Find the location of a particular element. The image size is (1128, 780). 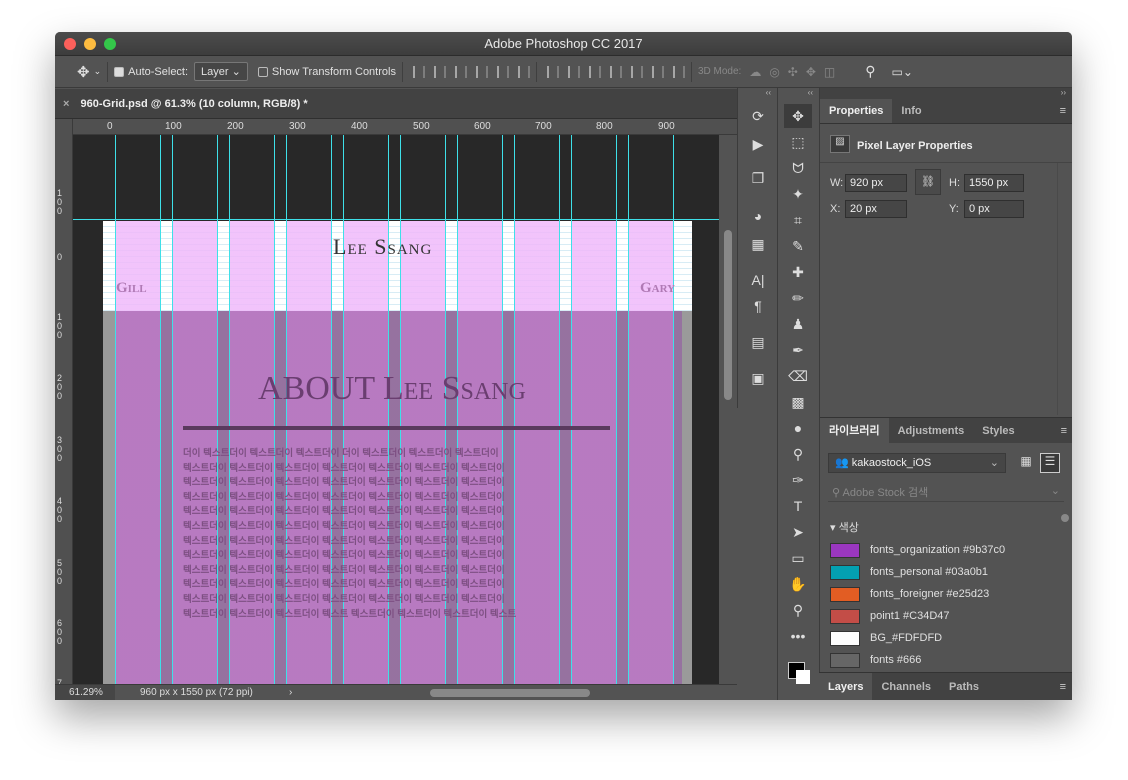

tab-paths: Paths is located at coordinates (964, 686).